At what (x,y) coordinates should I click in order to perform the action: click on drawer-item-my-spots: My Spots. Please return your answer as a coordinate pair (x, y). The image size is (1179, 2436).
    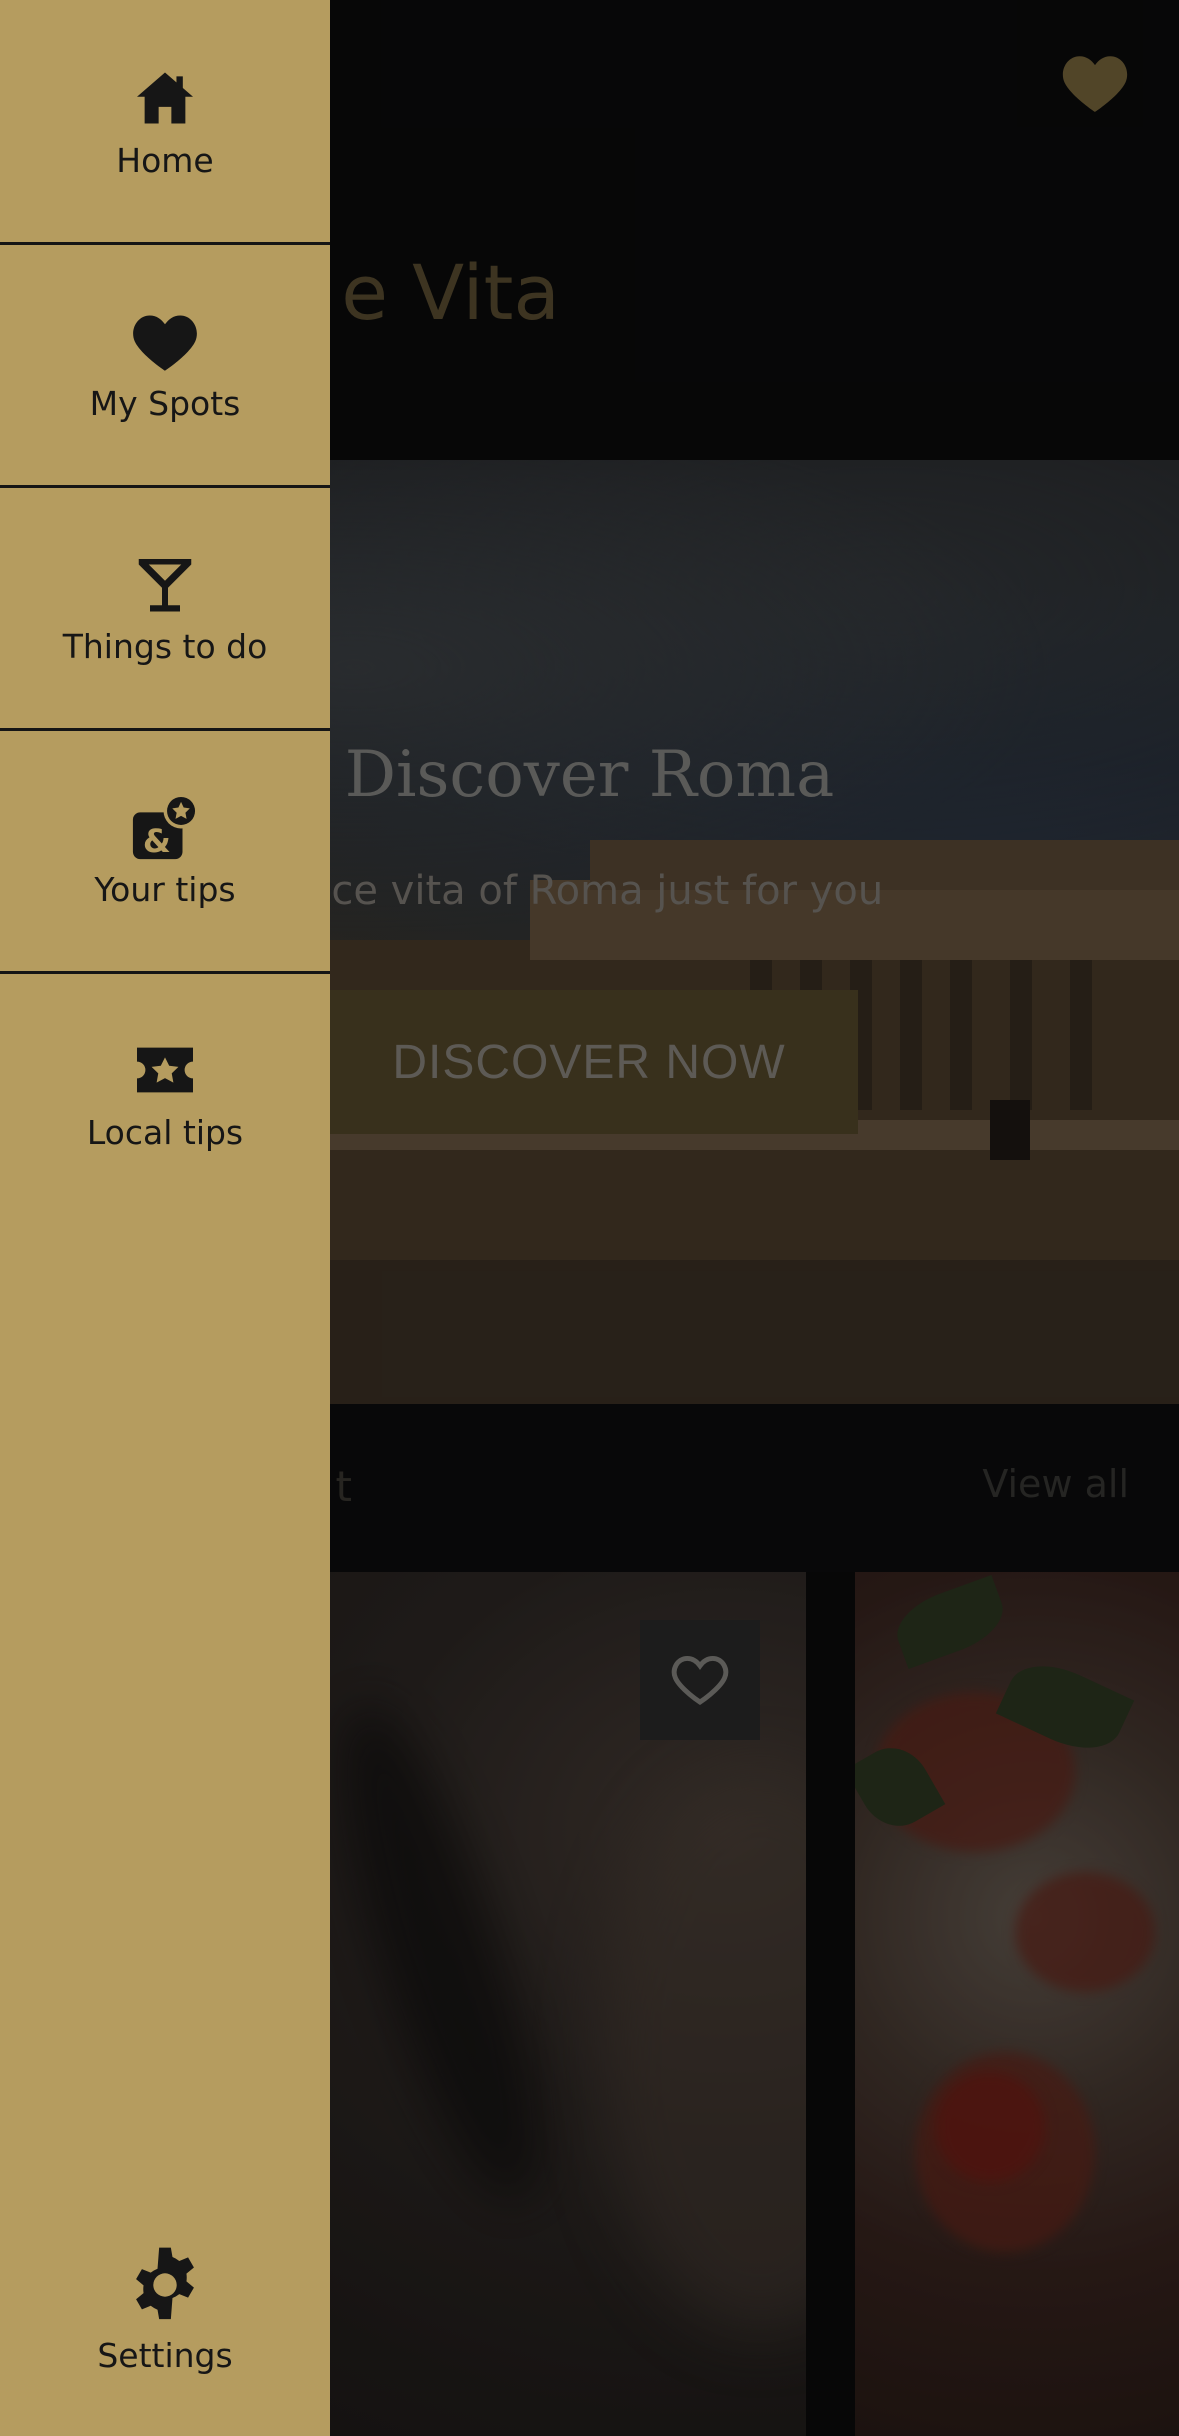
    Looking at the image, I should click on (165, 365).